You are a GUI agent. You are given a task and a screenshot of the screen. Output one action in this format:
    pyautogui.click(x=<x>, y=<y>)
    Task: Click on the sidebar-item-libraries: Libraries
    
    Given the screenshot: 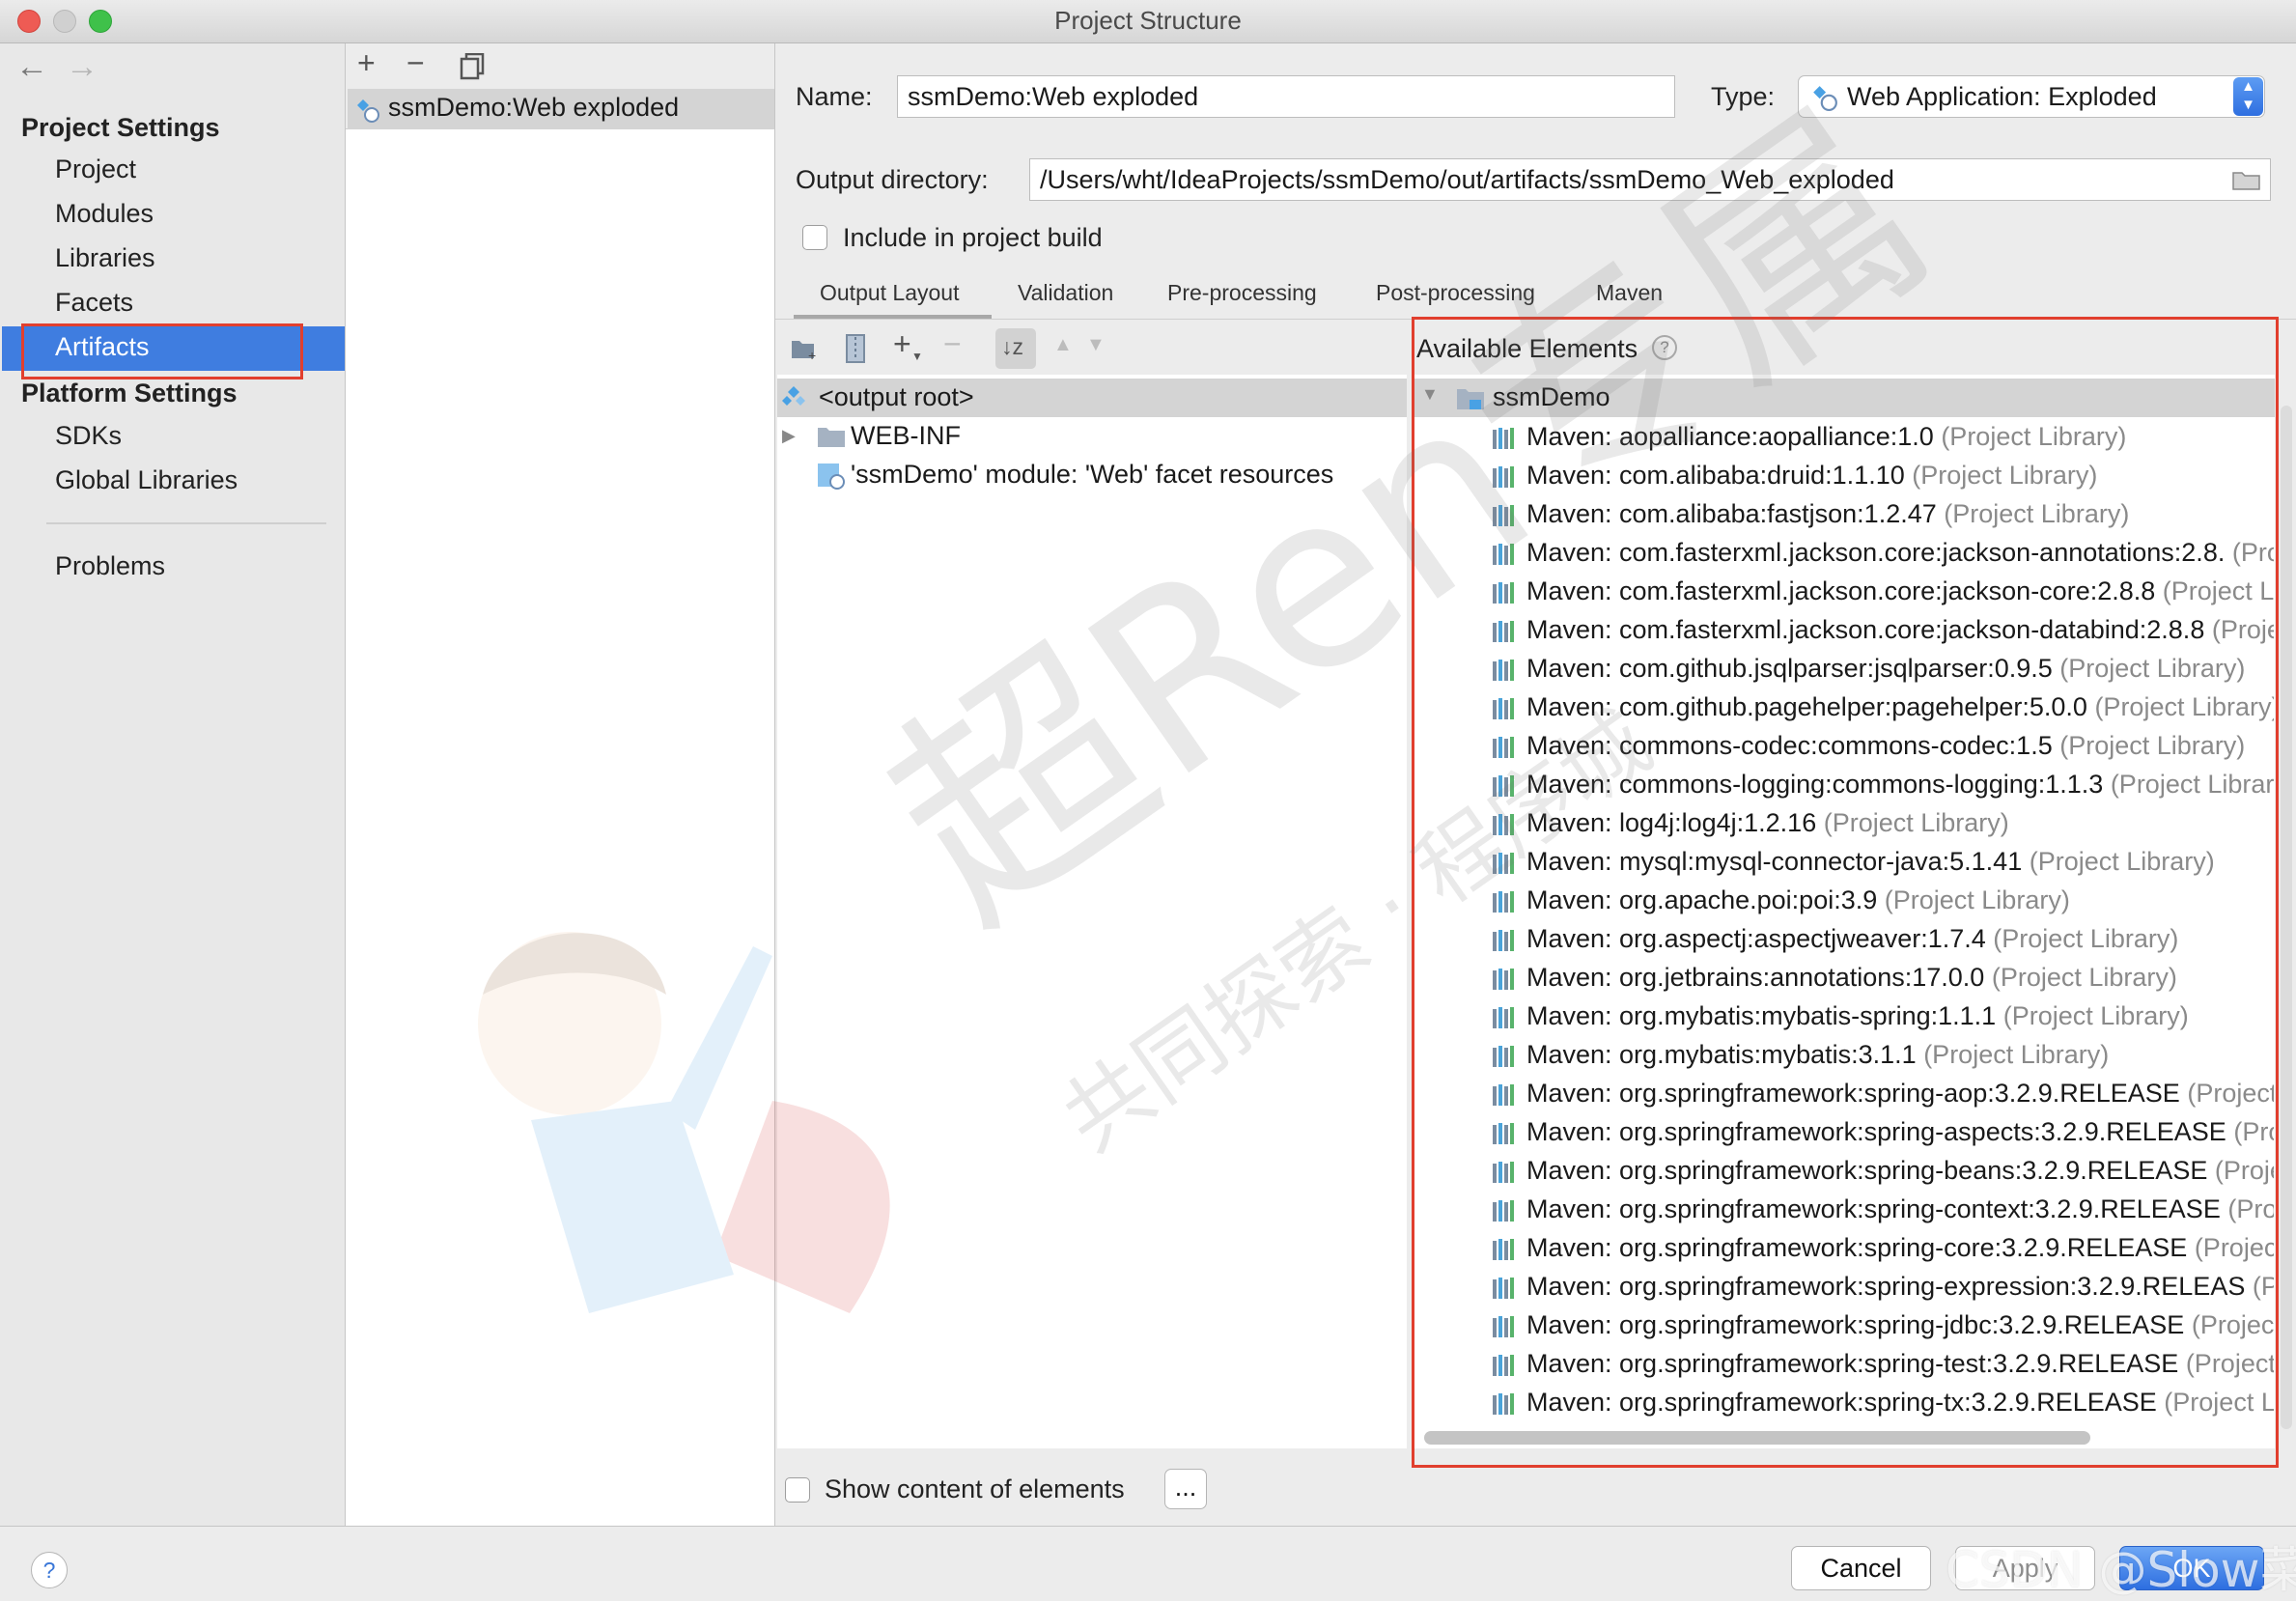 What is the action you would take?
    pyautogui.click(x=105, y=258)
    